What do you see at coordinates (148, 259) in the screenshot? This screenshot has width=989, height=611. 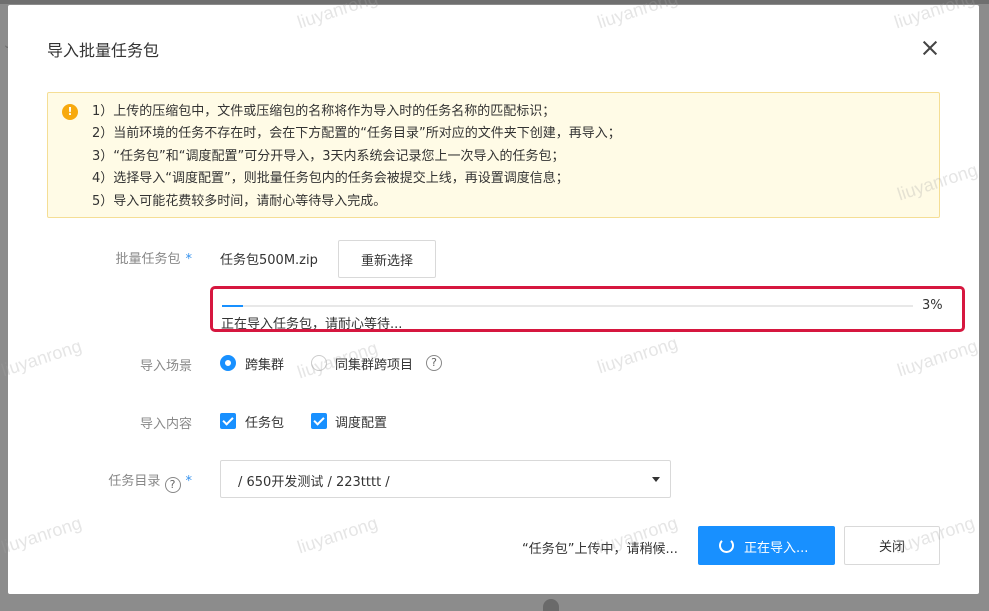 I see `package-label-text: 批量任务包` at bounding box center [148, 259].